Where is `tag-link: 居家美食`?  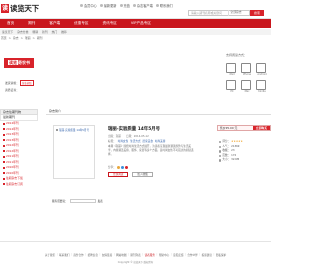
tag-link: 居家美食 is located at coordinates (148, 141).